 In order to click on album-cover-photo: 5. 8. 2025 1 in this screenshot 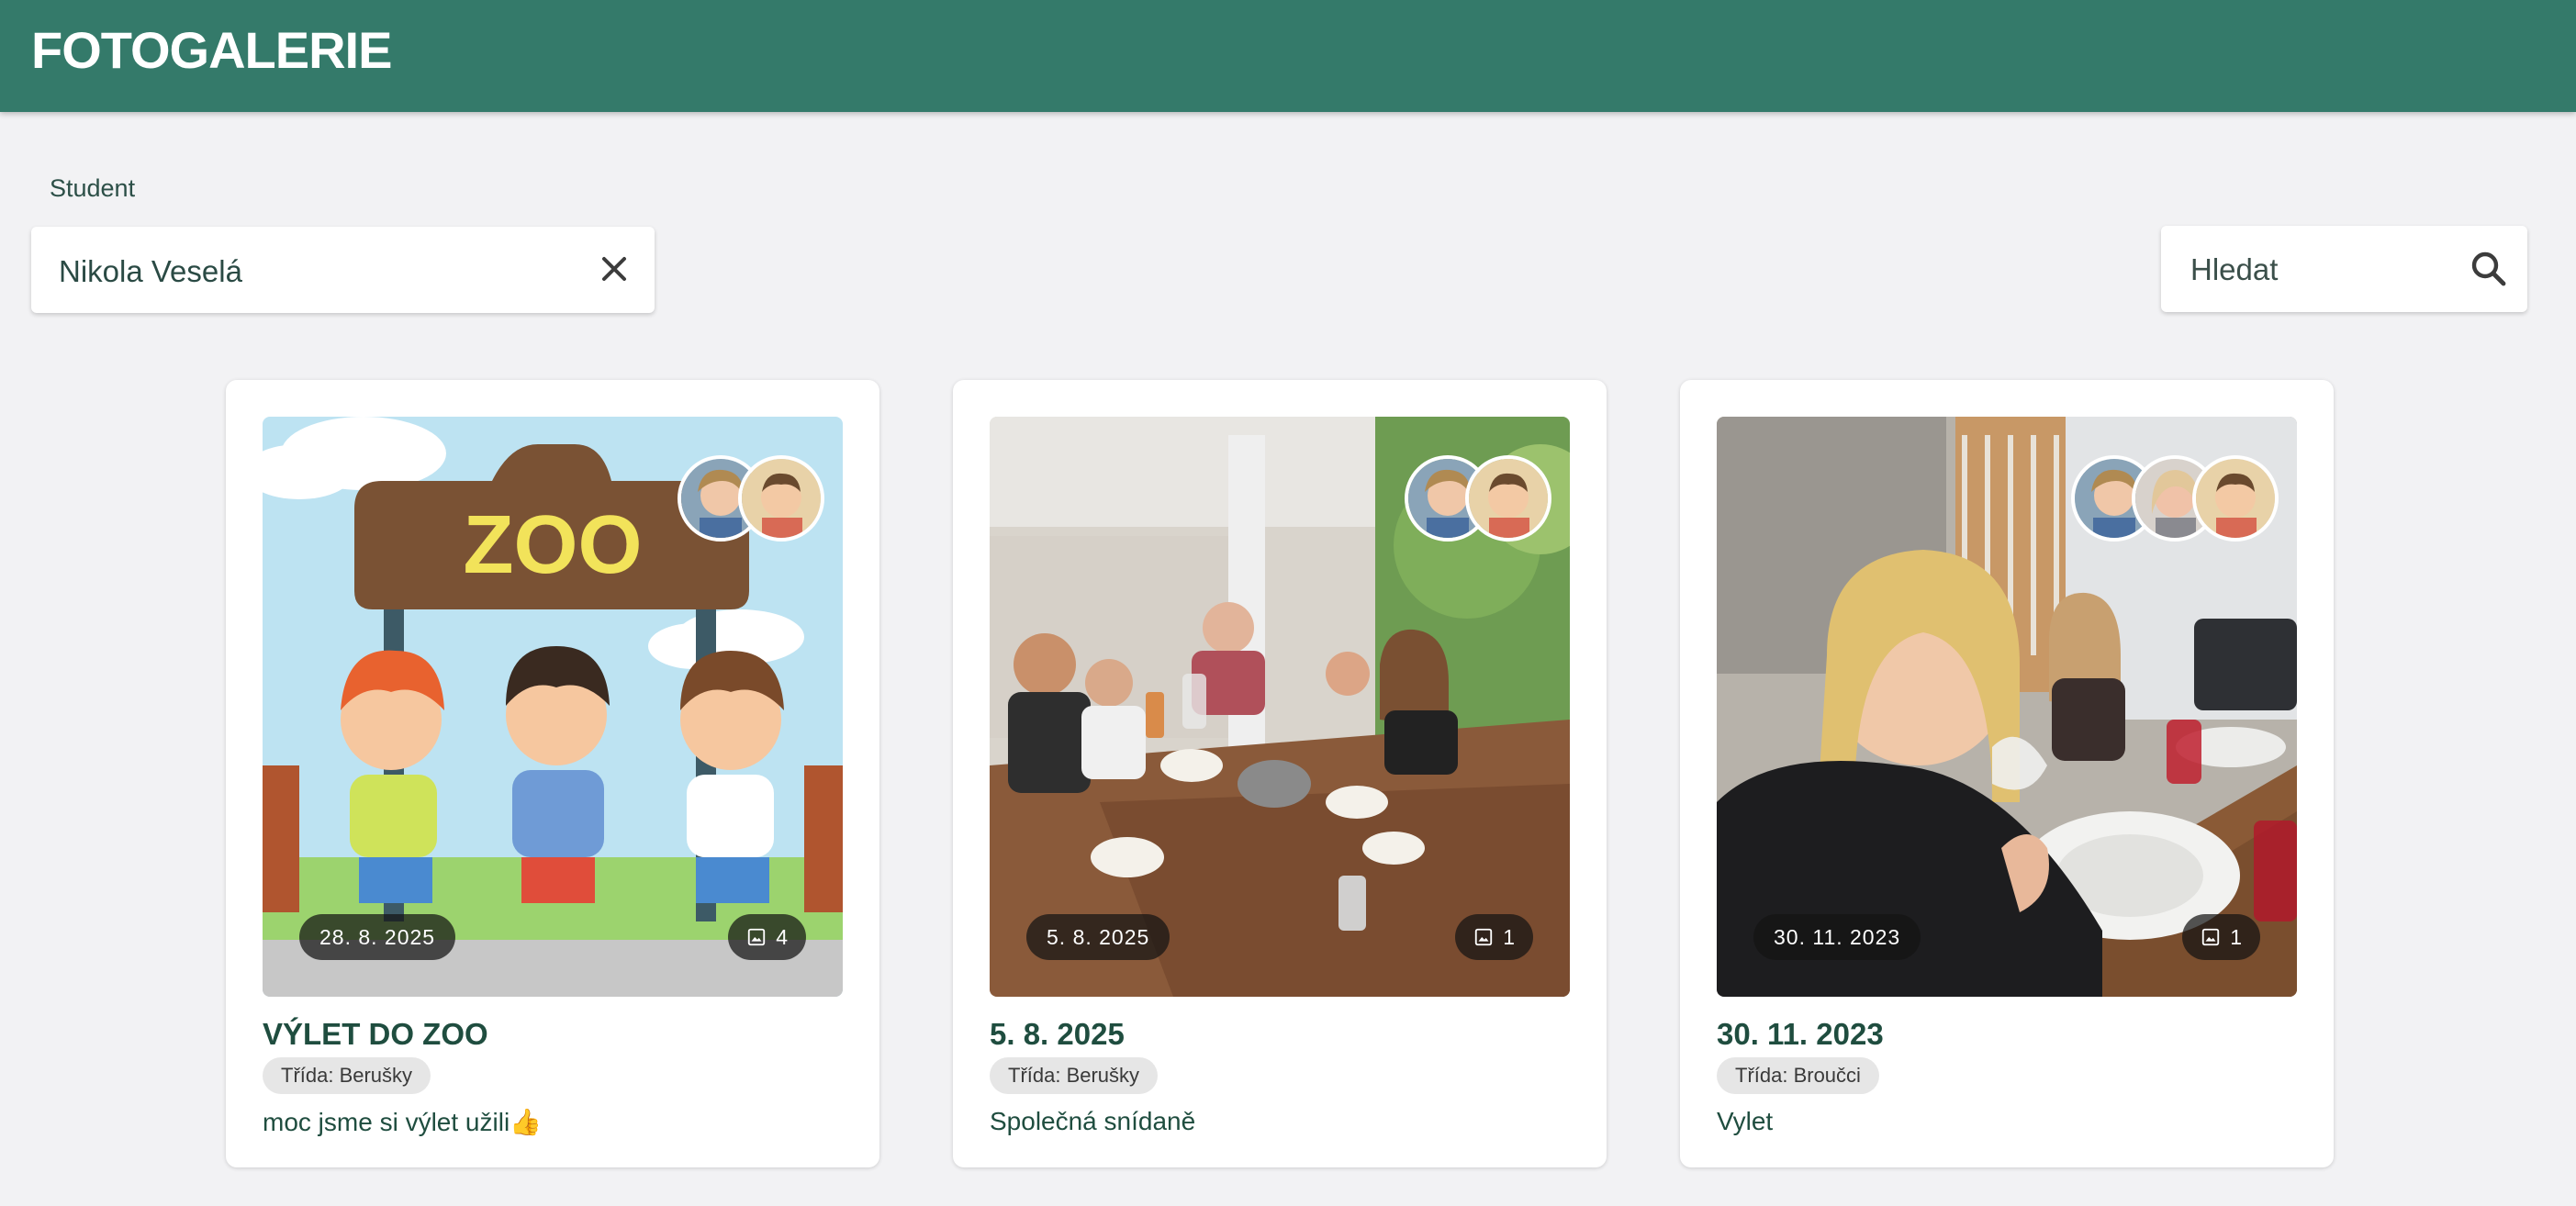, I will do `click(1280, 707)`.